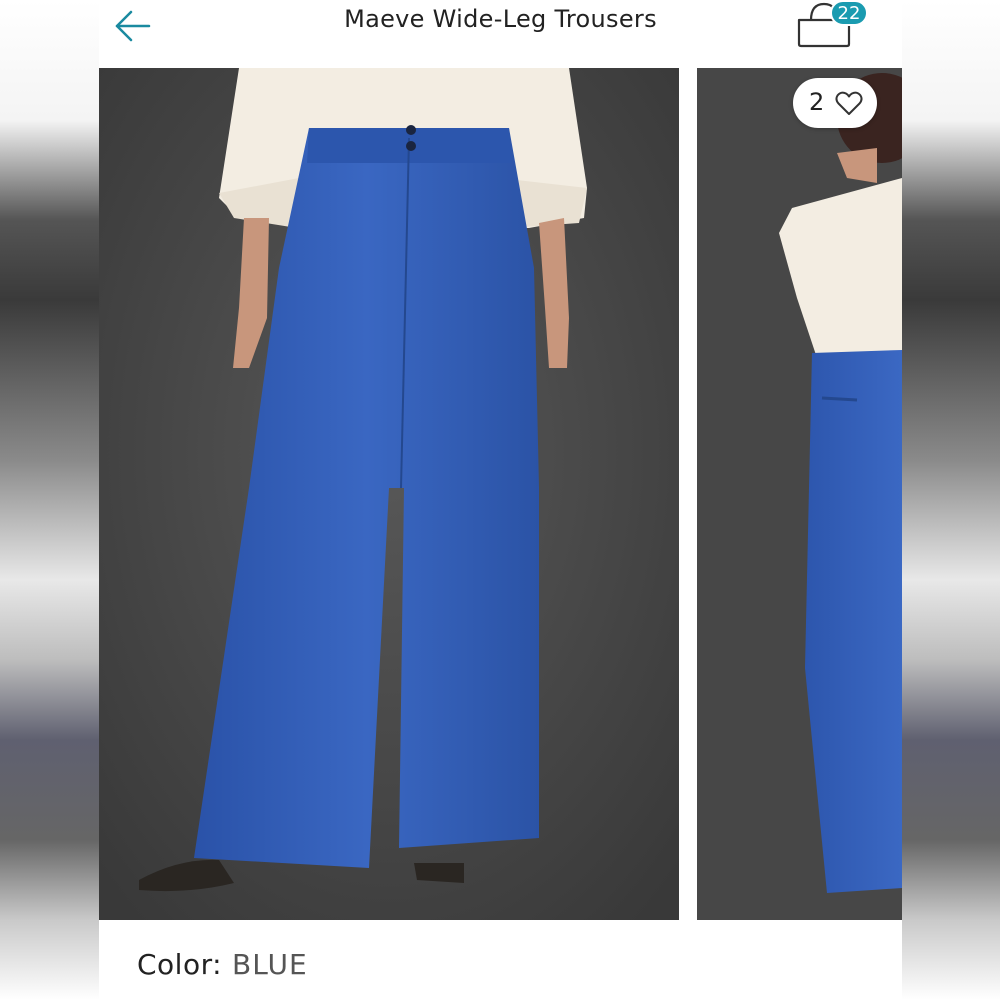  Describe the element at coordinates (500, 19) in the screenshot. I see `page-title: Maeve Wide-Leg Trousers` at that location.